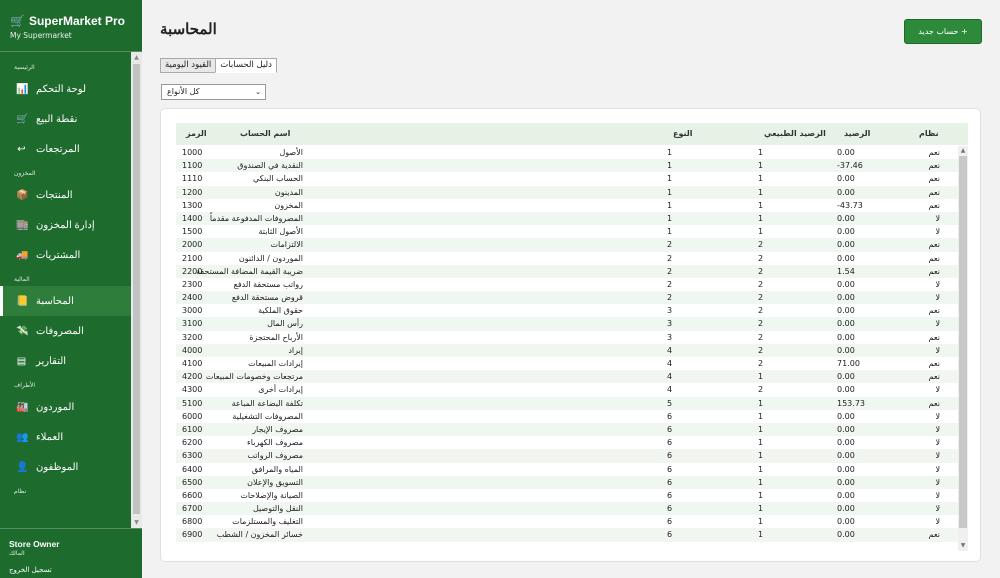 The width and height of the screenshot is (1000, 578). What do you see at coordinates (192, 443) in the screenshot?
I see `cell-code: 6200` at bounding box center [192, 443].